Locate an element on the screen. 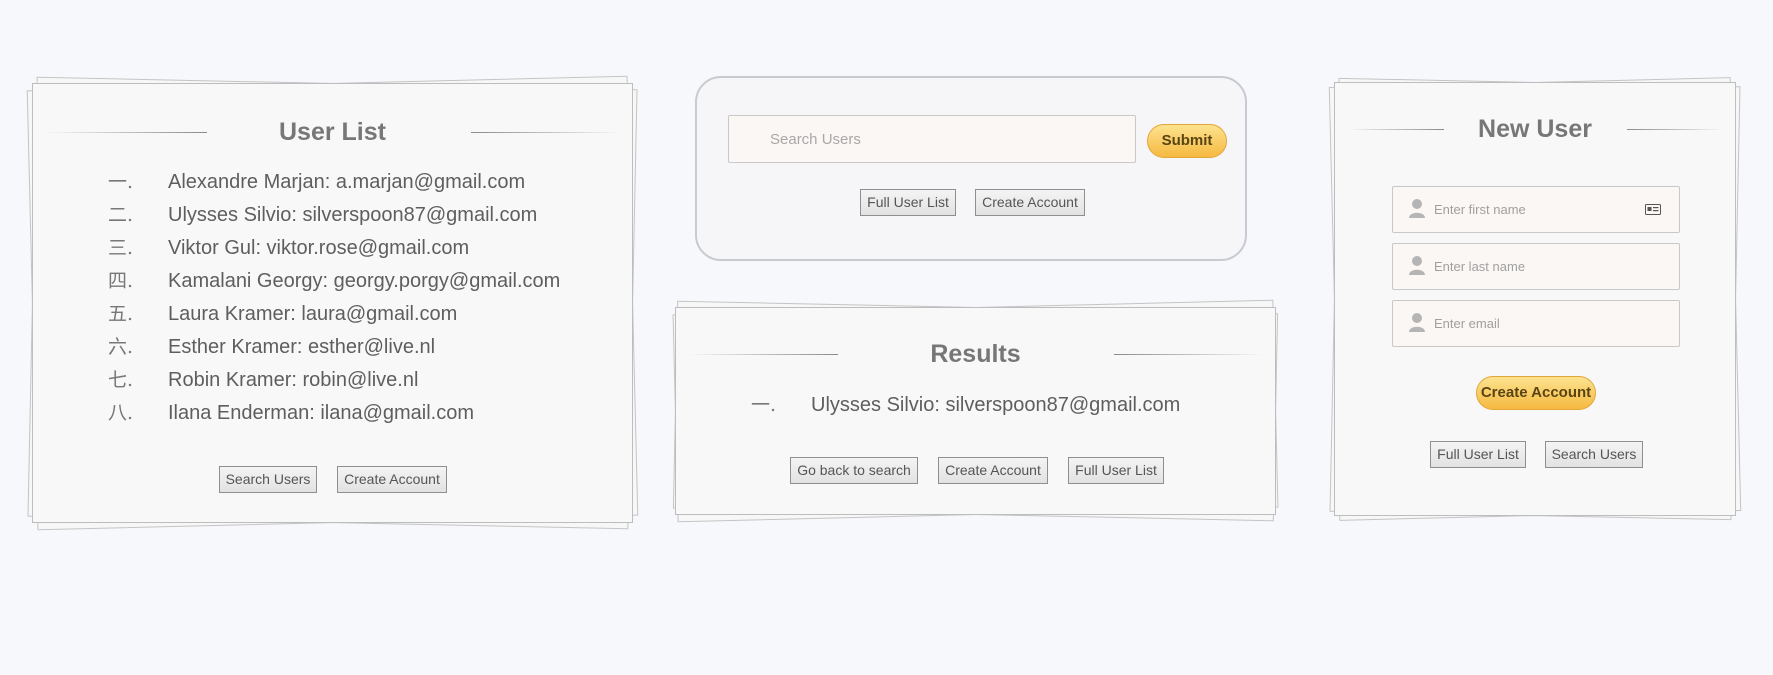 The width and height of the screenshot is (1773, 675). list-number: 二. is located at coordinates (121, 215).